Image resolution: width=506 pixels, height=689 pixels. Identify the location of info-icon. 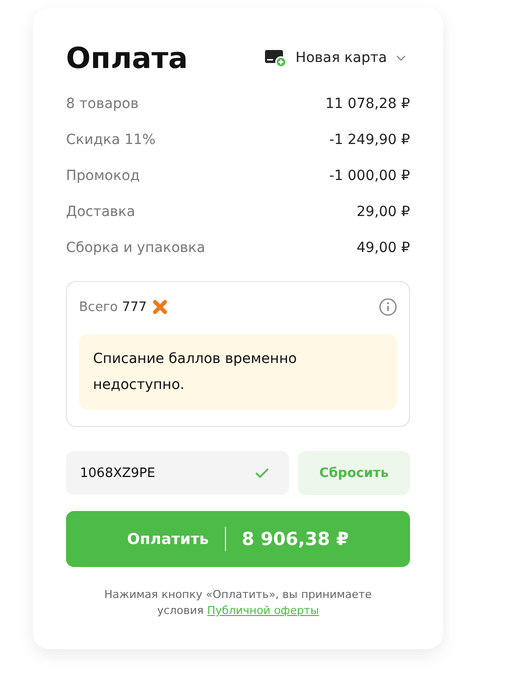
(388, 307).